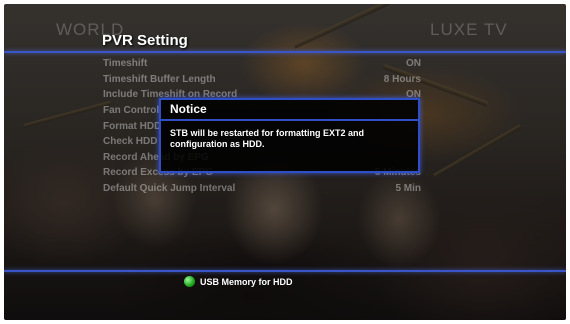  Describe the element at coordinates (413, 64) in the screenshot. I see `menu-item-value: ON` at that location.